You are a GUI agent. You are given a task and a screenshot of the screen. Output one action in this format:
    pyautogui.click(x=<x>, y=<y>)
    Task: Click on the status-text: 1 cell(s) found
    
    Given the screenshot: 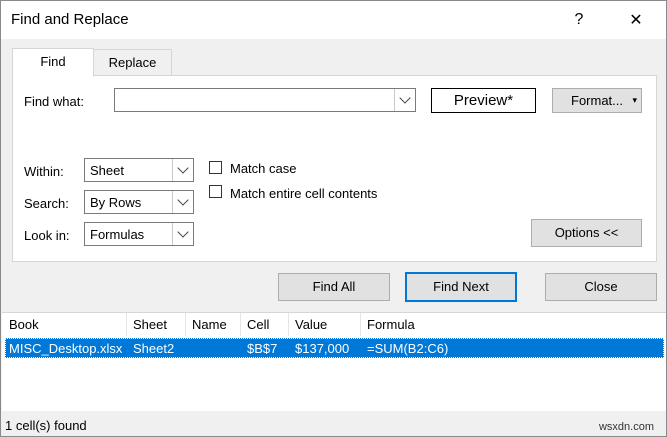 What is the action you would take?
    pyautogui.click(x=46, y=425)
    